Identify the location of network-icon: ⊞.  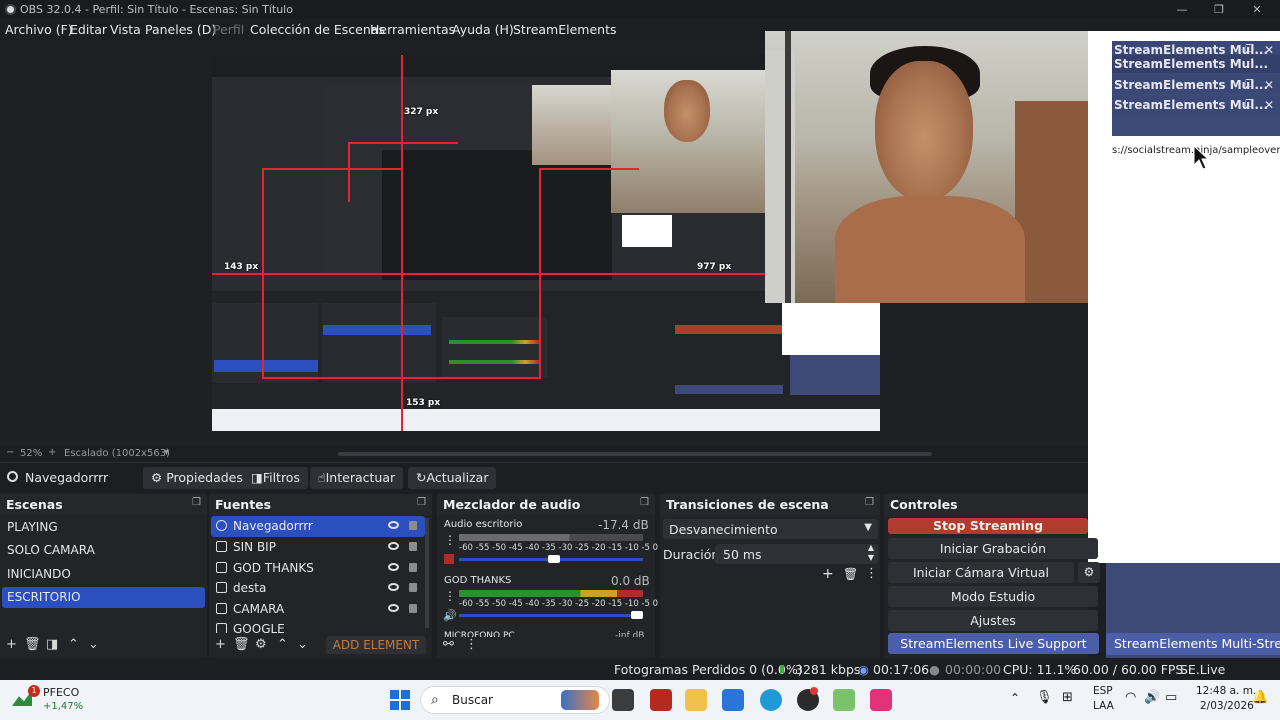
(1067, 697).